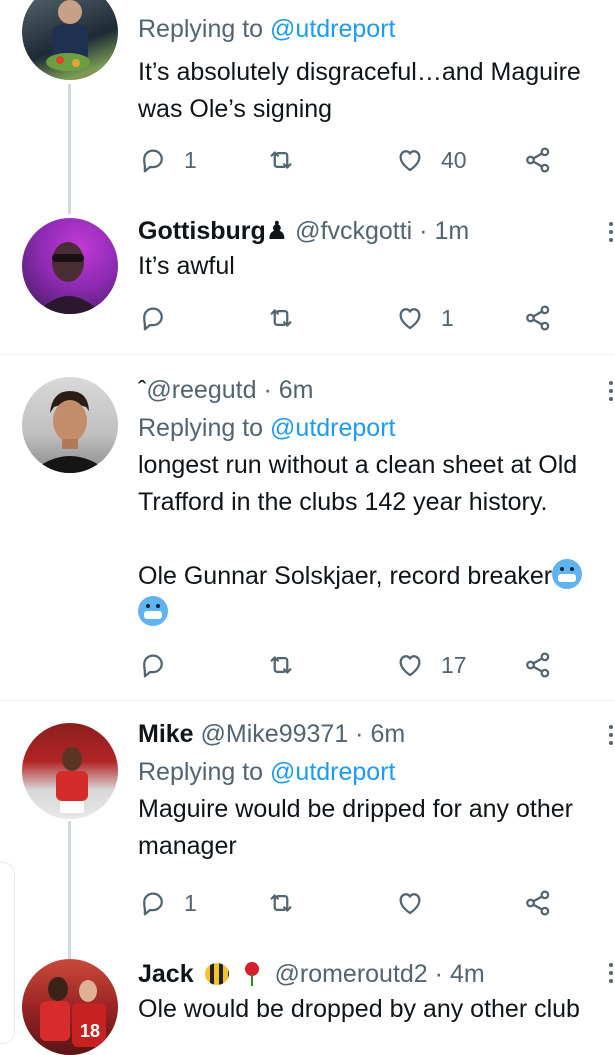 This screenshot has height=1055, width=615. I want to click on timestamp: 1m, so click(451, 231).